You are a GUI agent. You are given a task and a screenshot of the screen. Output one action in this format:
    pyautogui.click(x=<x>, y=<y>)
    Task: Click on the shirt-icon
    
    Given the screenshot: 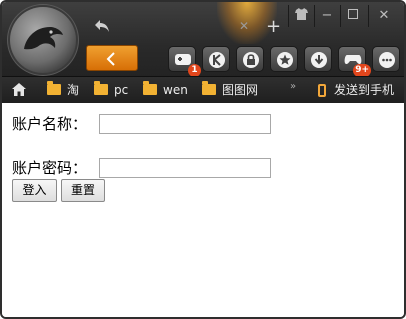 What is the action you would take?
    pyautogui.click(x=301, y=14)
    